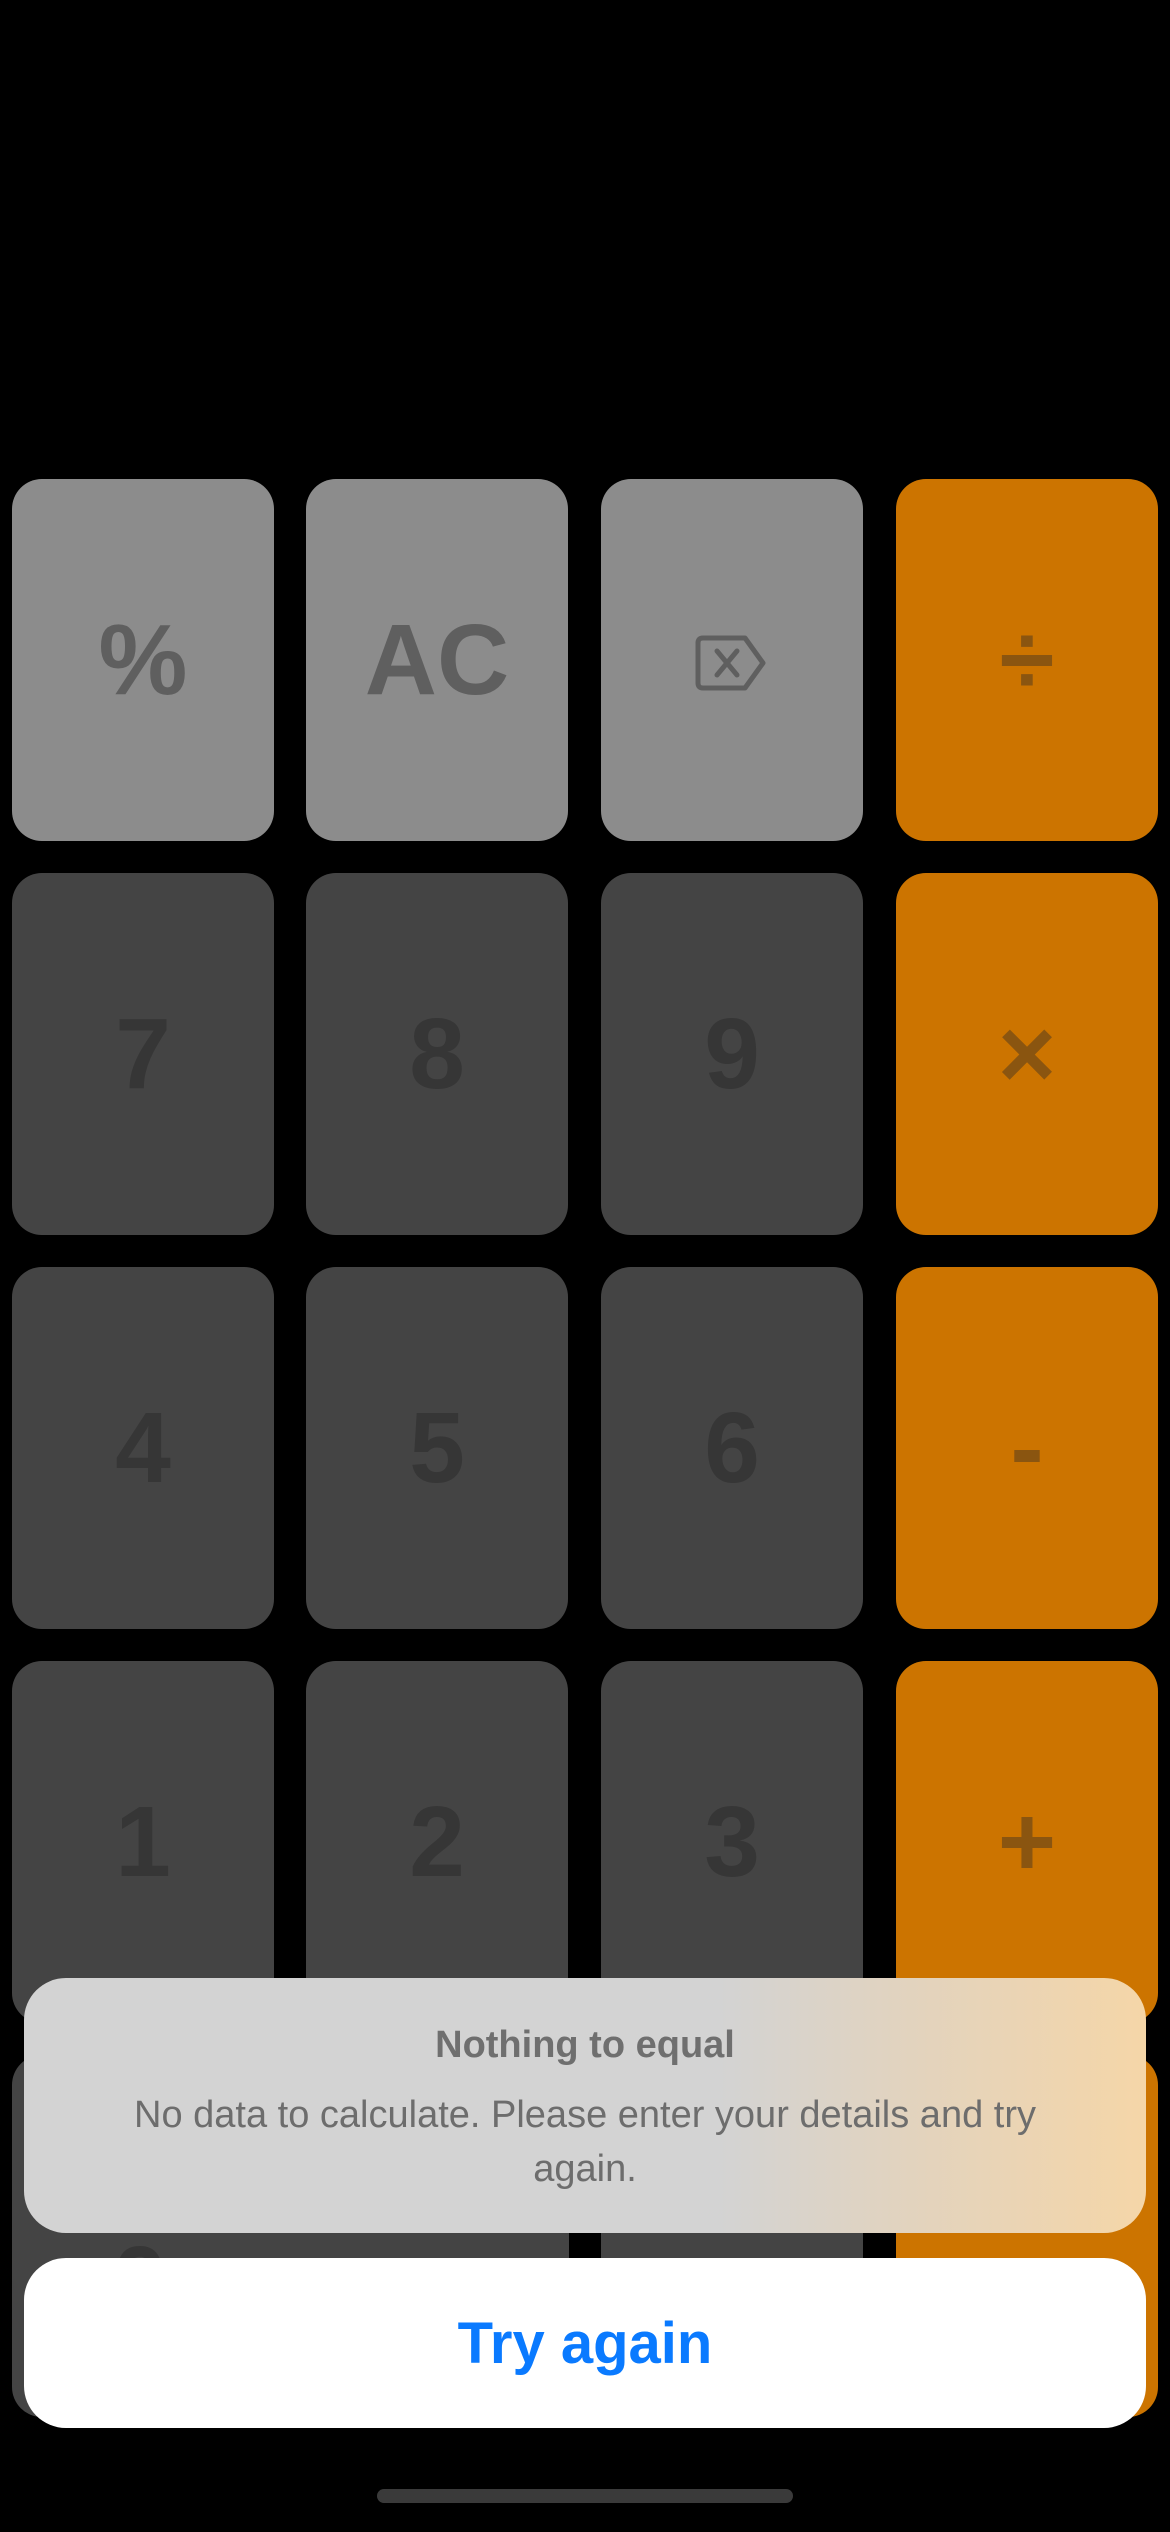 Image resolution: width=1170 pixels, height=2532 pixels. I want to click on try-again-button: Try again, so click(585, 2343).